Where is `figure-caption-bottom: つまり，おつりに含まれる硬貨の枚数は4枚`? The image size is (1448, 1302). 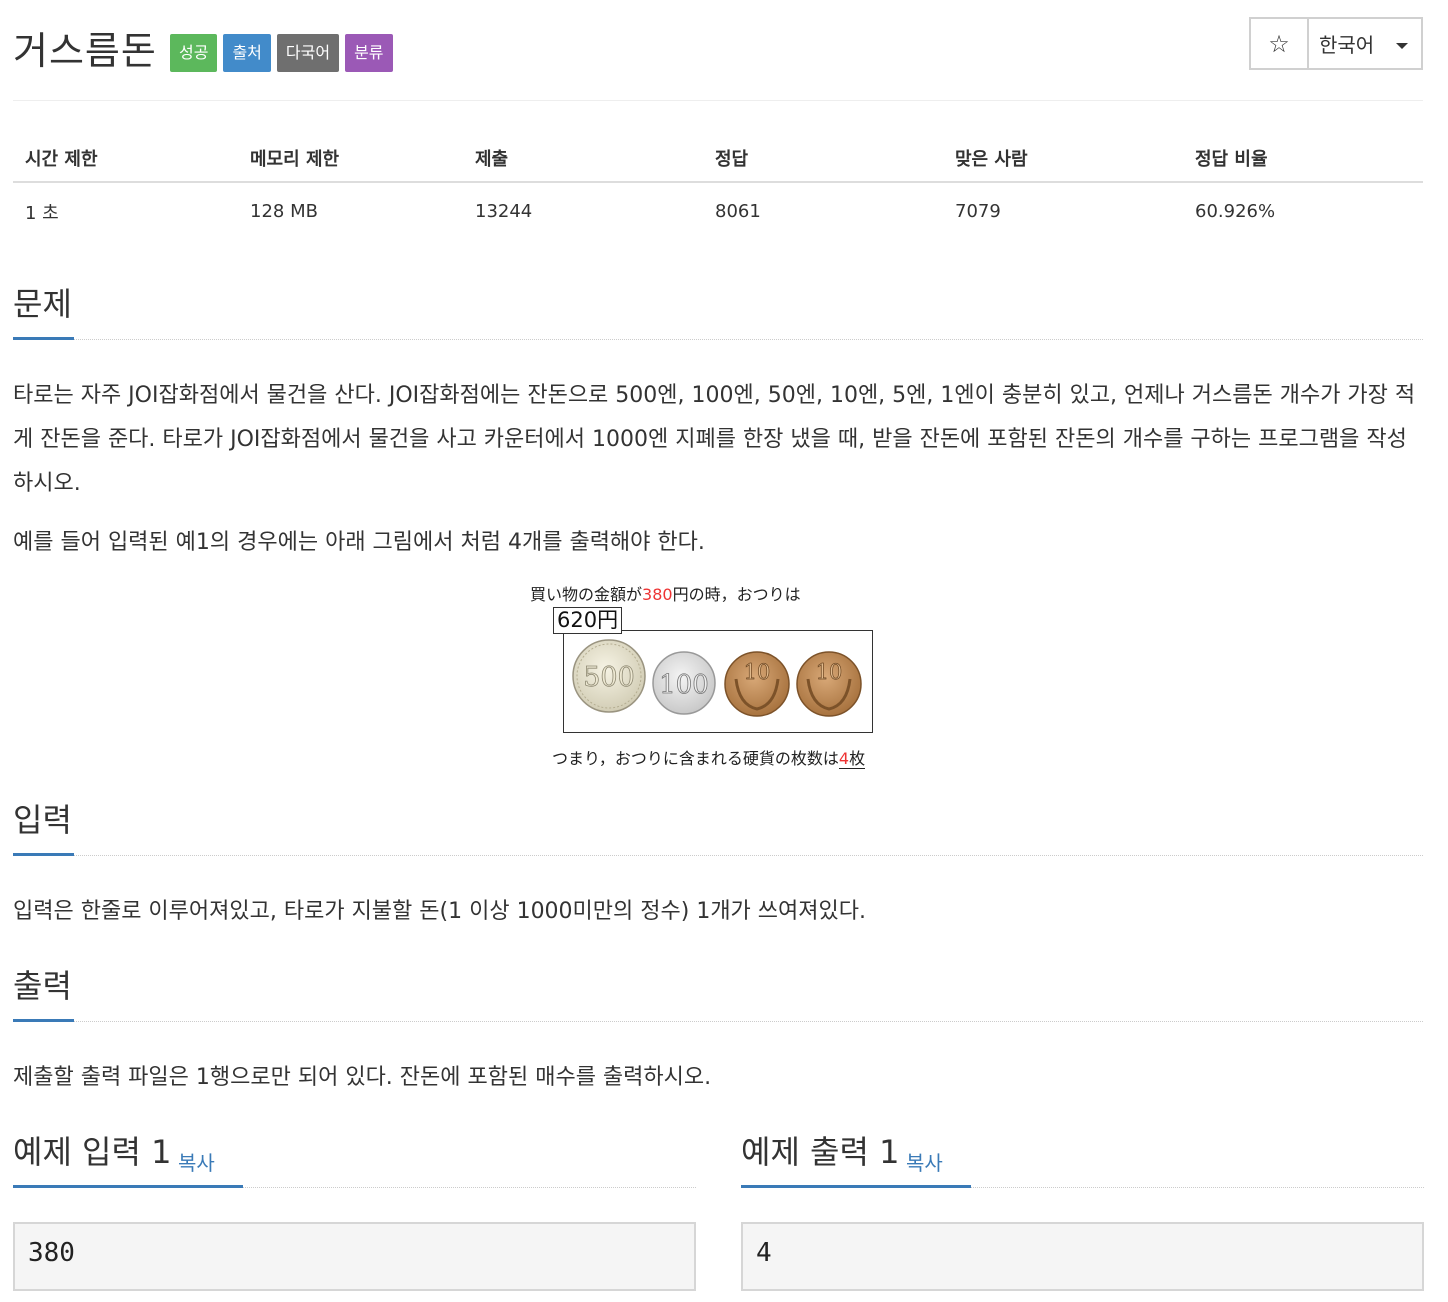
figure-caption-bottom: つまり，おつりに含まれる硬貨の枚数は4枚 is located at coordinates (709, 757).